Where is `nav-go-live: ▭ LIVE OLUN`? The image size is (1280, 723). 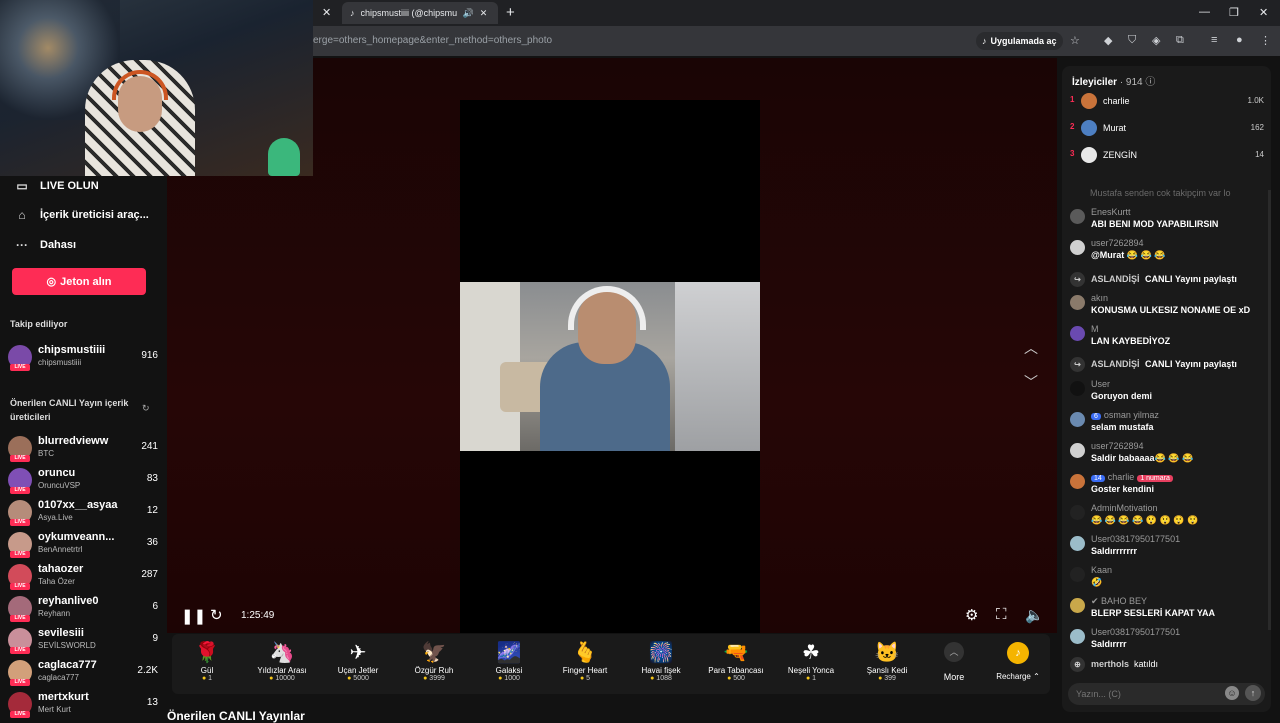
nav-go-live: ▭ LIVE OLUN is located at coordinates (56, 186).